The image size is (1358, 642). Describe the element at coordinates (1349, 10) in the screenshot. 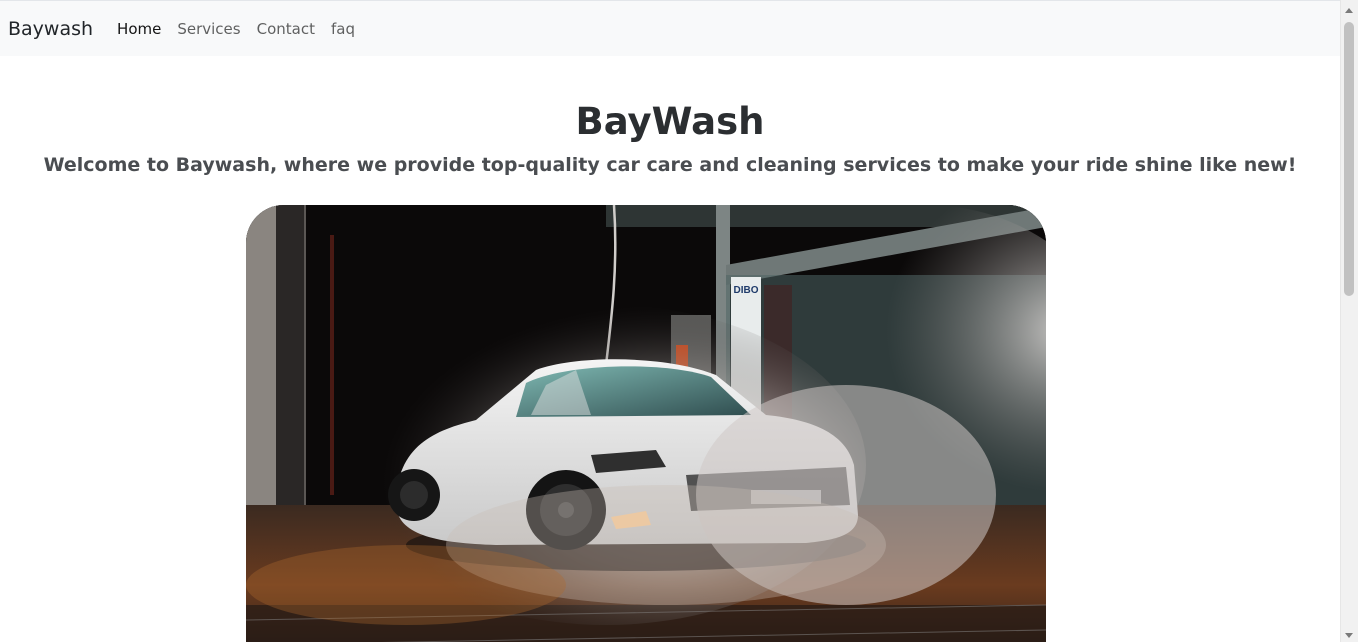

I see `scroll-up-arrow-icon` at that location.